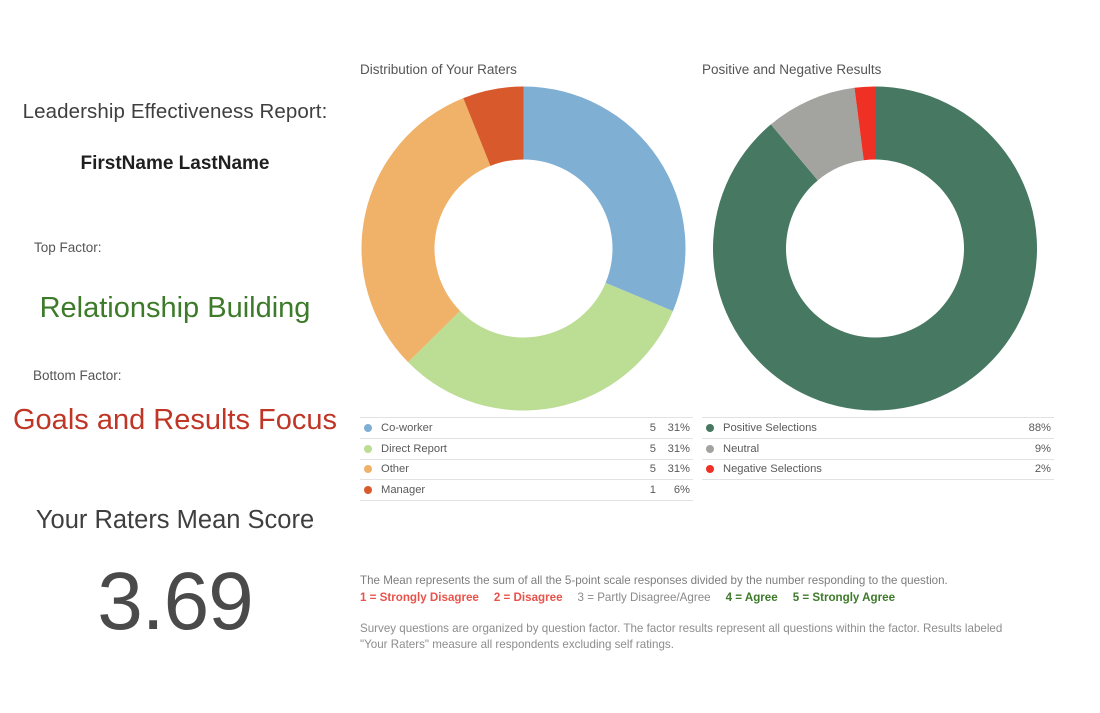 The height and width of the screenshot is (713, 1100). Describe the element at coordinates (438, 69) in the screenshot. I see `chart-title: Distribution of Your Raters` at that location.